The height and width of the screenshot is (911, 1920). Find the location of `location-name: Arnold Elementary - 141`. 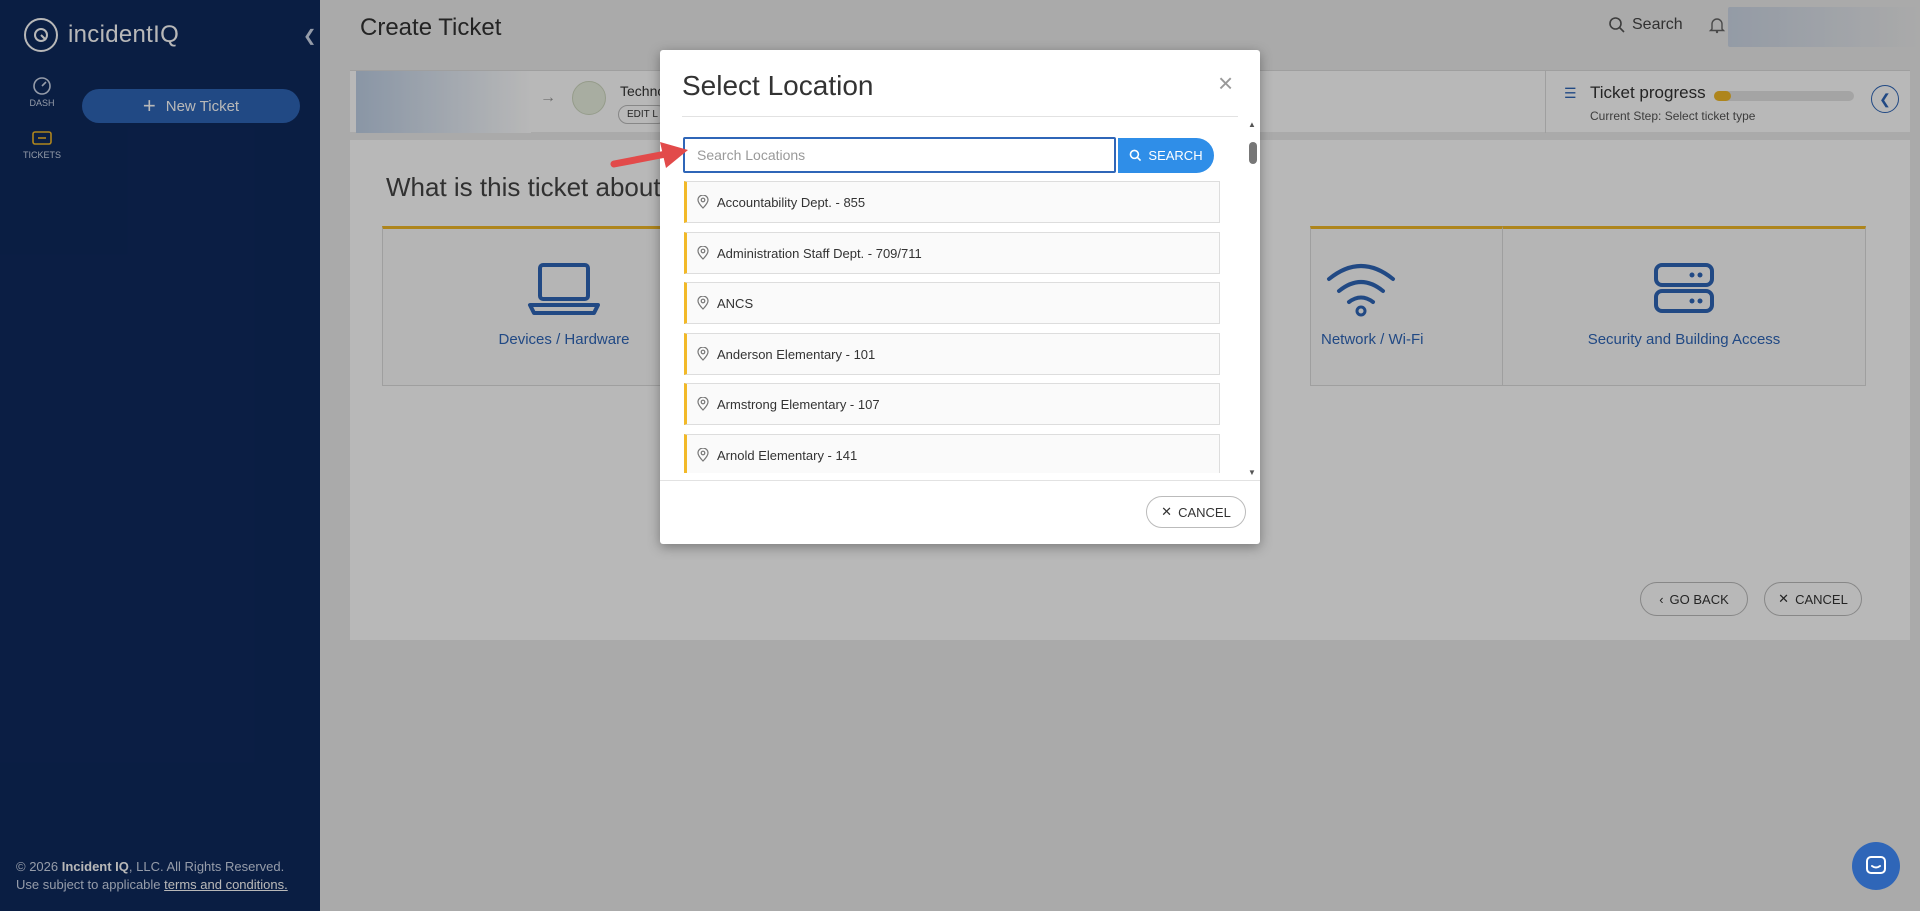

location-name: Arnold Elementary - 141 is located at coordinates (787, 455).